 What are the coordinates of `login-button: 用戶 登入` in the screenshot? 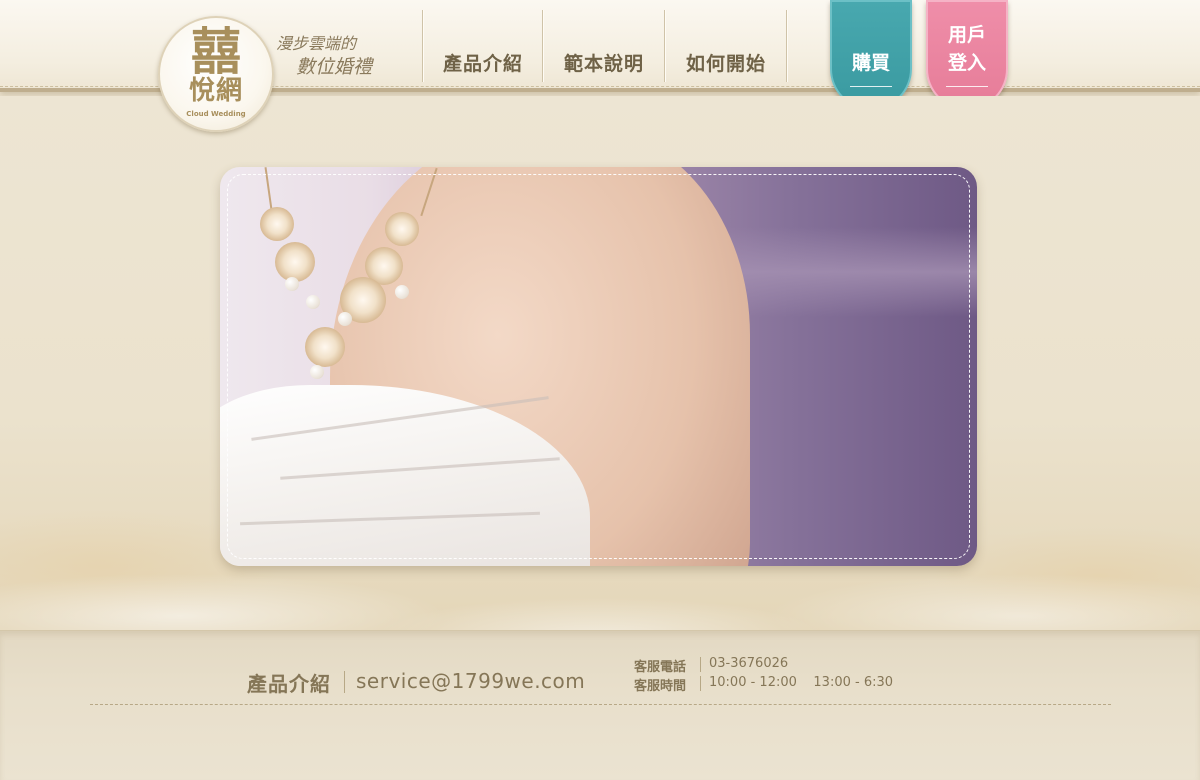 It's located at (967, 55).